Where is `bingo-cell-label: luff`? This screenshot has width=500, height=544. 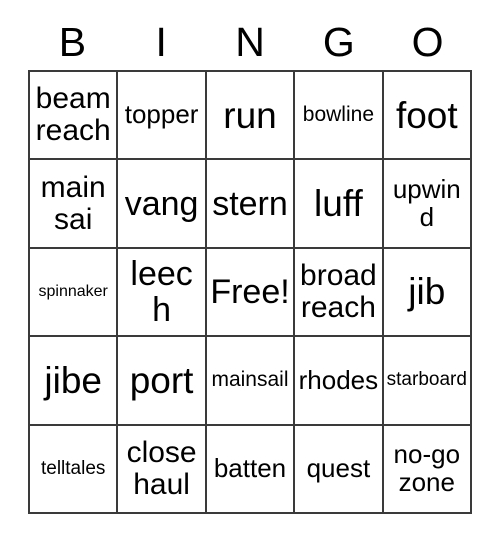
bingo-cell-label: luff is located at coordinates (338, 203).